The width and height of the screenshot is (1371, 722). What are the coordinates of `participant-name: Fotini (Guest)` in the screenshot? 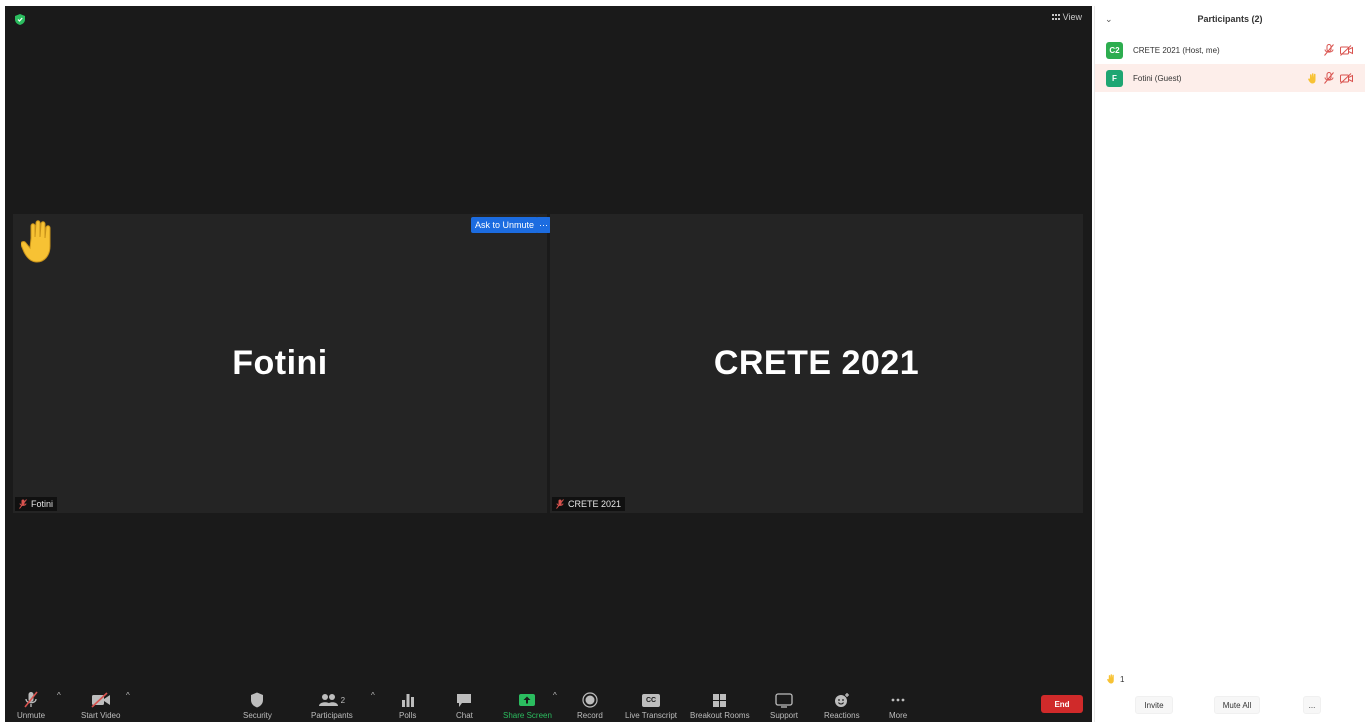 It's located at (1157, 78).